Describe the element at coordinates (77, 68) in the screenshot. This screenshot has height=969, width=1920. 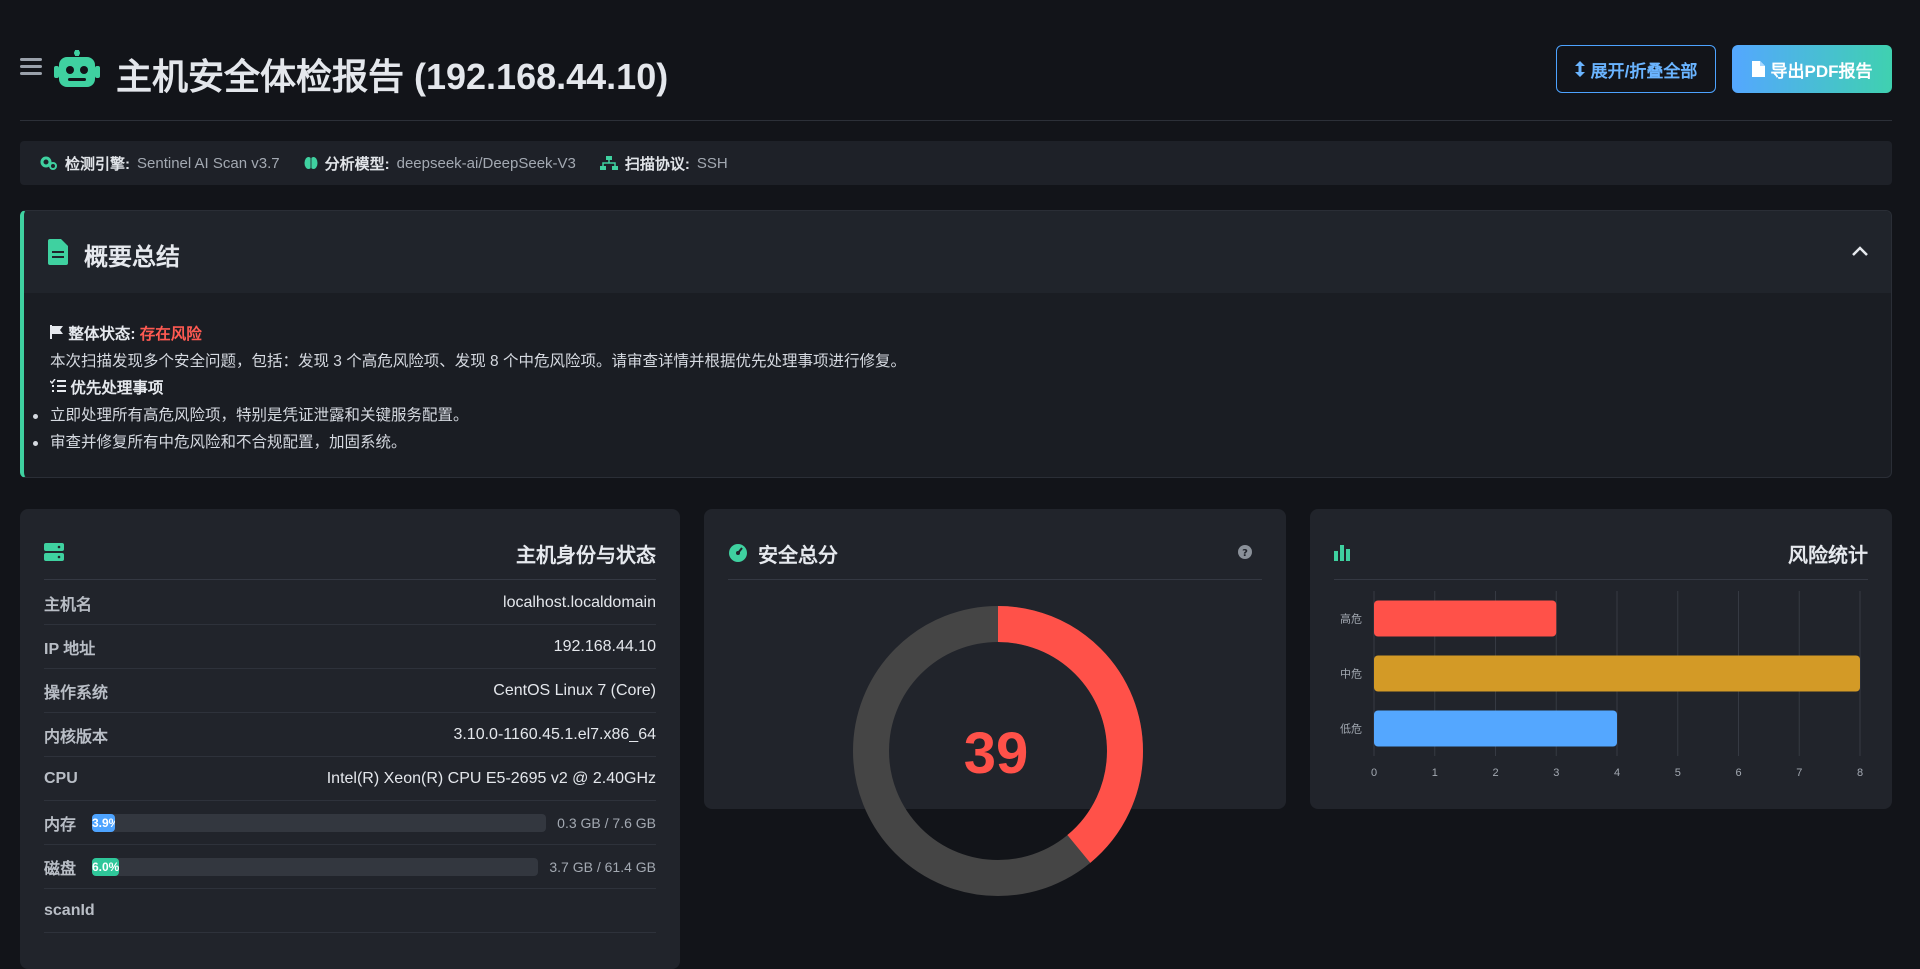
I see `robot-icon` at that location.